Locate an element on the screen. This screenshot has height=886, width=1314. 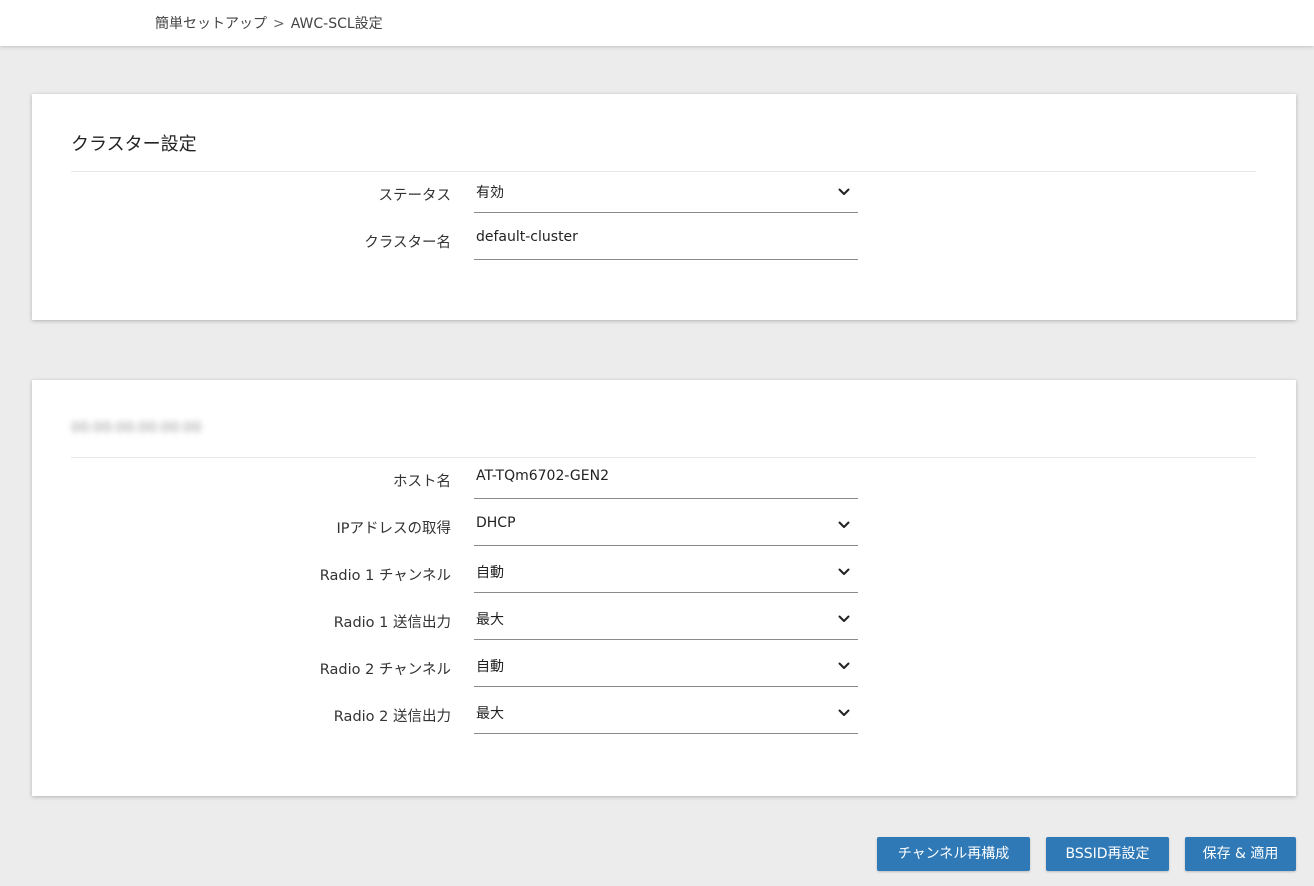
radio2-channel-value: 自動 is located at coordinates (490, 667).